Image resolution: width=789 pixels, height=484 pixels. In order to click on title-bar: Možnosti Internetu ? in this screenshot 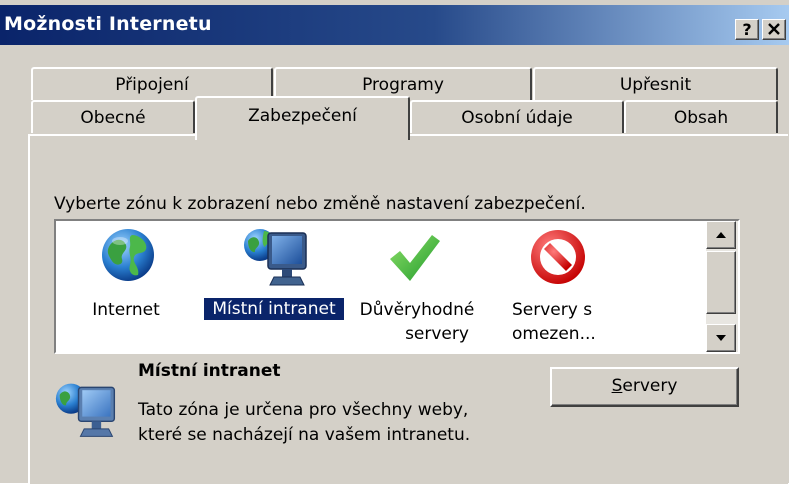, I will do `click(394, 25)`.